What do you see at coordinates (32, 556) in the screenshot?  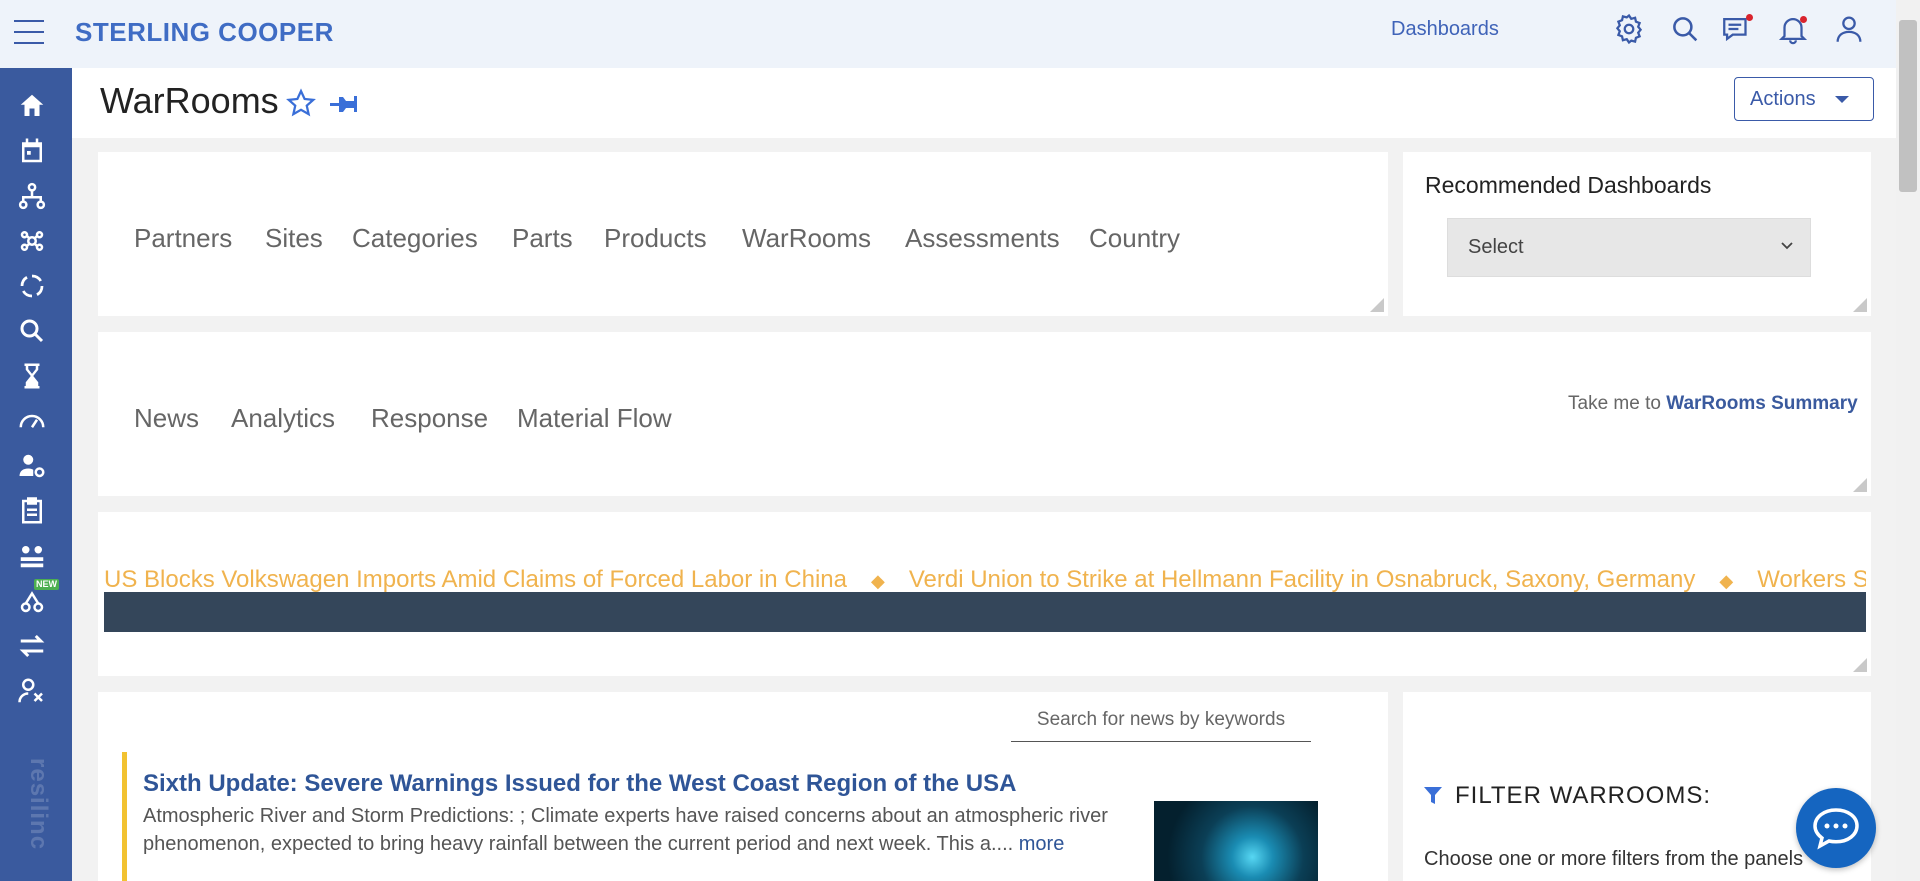 I see `team-icon` at bounding box center [32, 556].